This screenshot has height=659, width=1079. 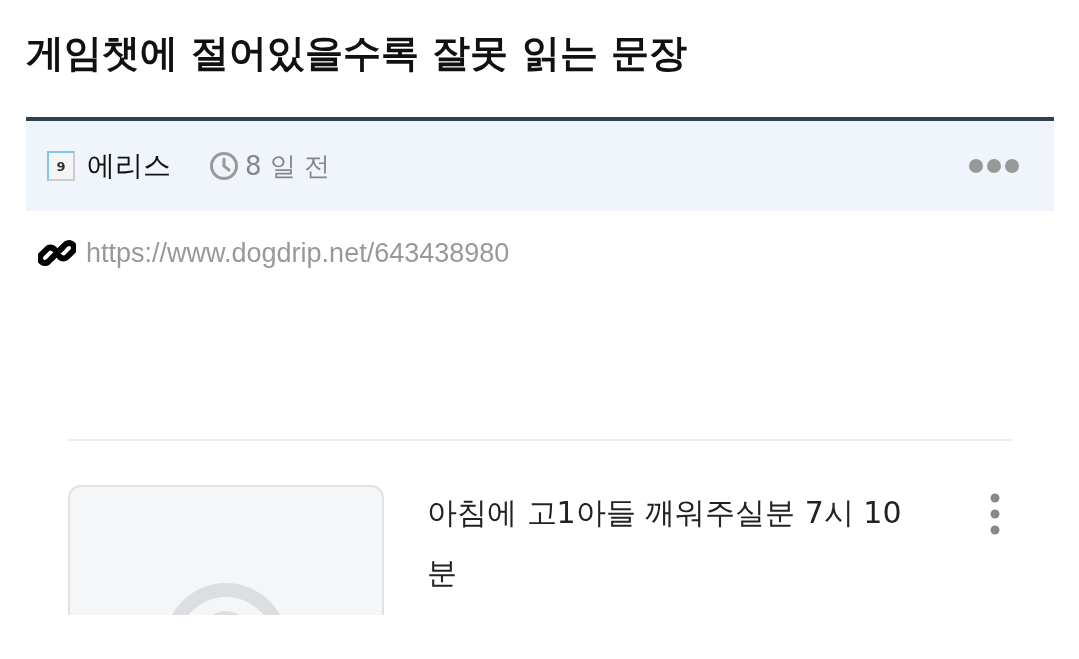 What do you see at coordinates (994, 166) in the screenshot?
I see `more-icon` at bounding box center [994, 166].